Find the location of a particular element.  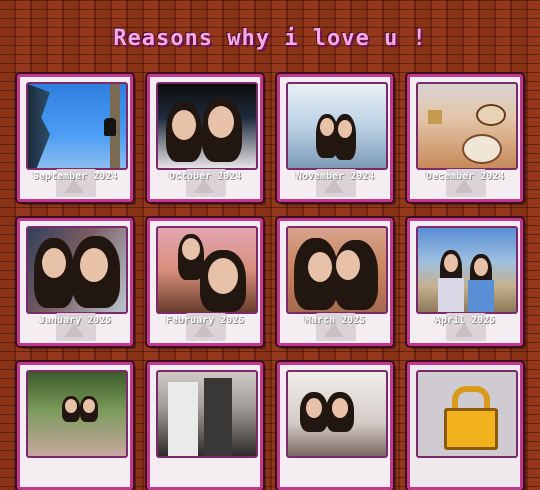

page-title: Reasons why i love u ! is located at coordinates (270, 38).